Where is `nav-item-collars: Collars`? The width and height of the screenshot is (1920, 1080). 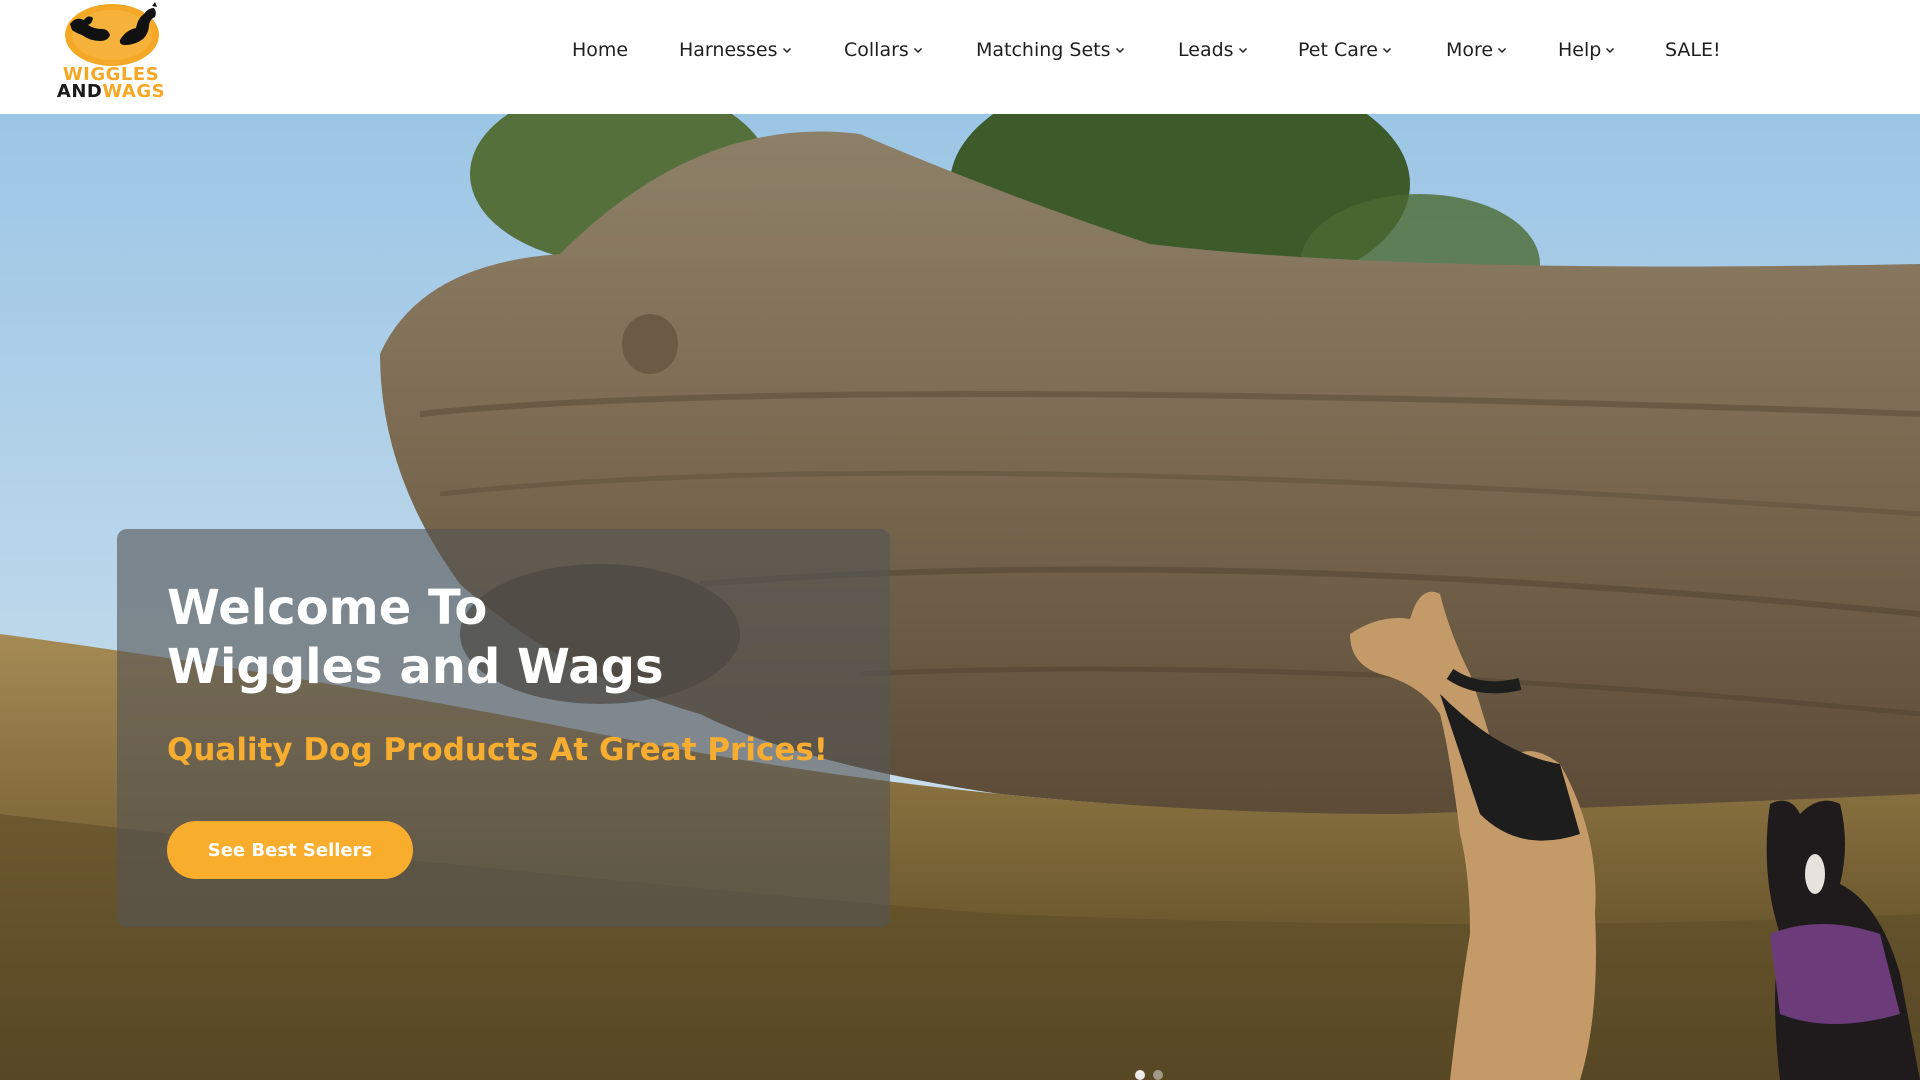 nav-item-collars: Collars is located at coordinates (883, 50).